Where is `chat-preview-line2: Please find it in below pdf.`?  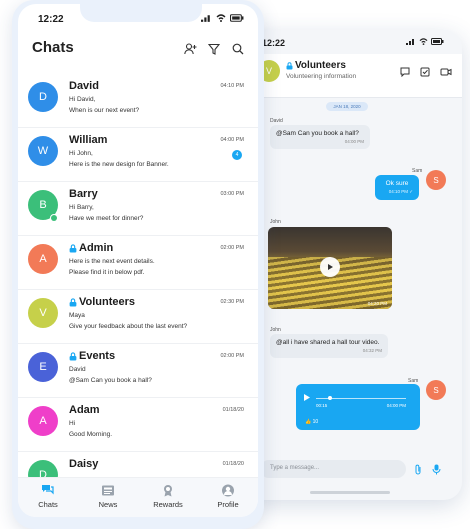 chat-preview-line2: Please find it in below pdf. is located at coordinates (107, 272).